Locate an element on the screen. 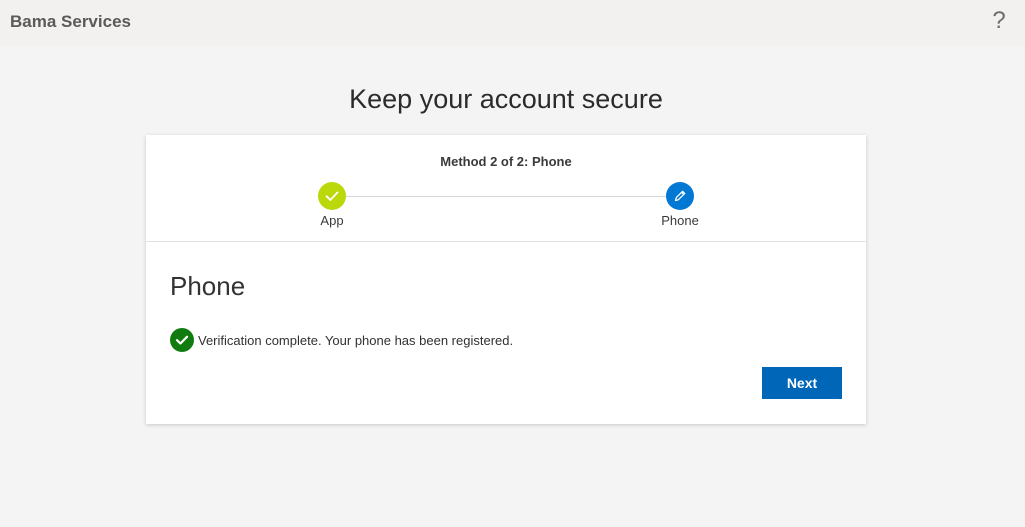 The width and height of the screenshot is (1025, 527). organization-name: Bama Services is located at coordinates (70, 21).